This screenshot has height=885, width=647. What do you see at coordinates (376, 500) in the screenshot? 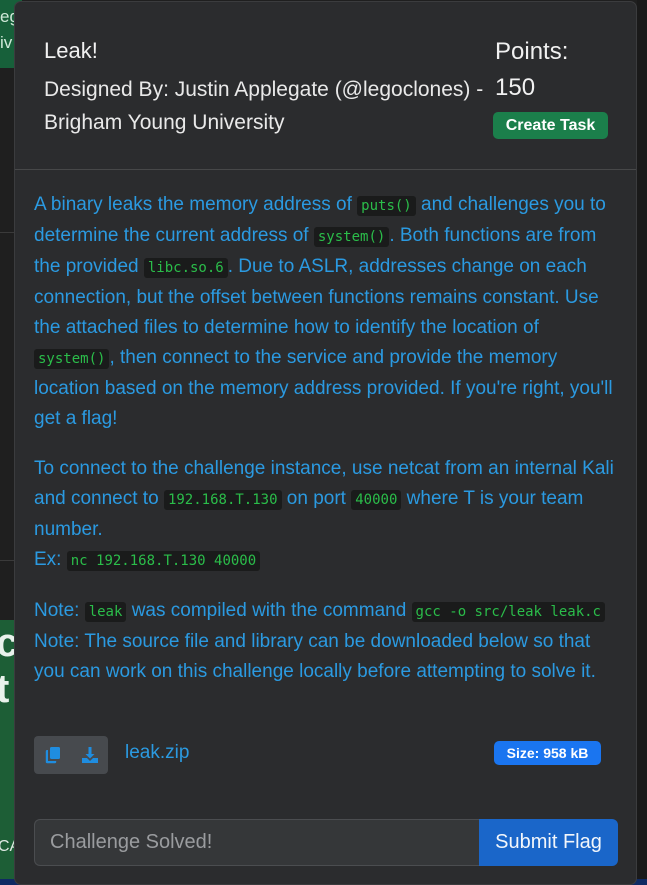
I see `inline-code: 40000` at bounding box center [376, 500].